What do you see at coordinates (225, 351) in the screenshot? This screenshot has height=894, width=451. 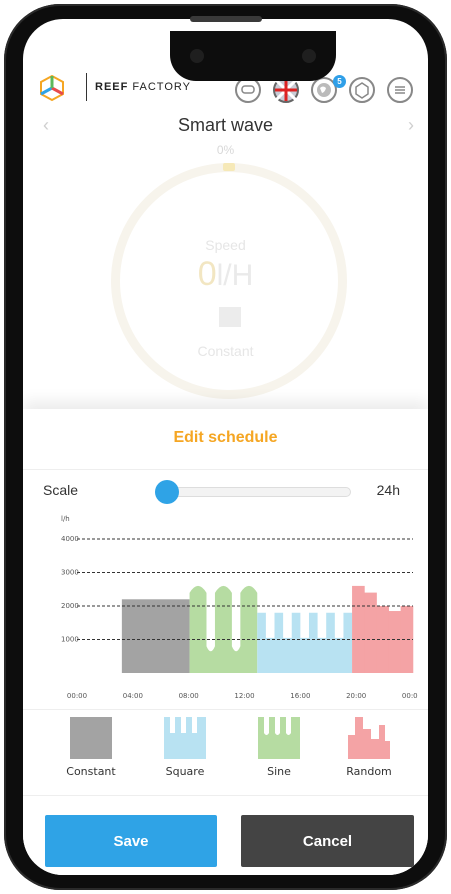 I see `mode-label: Constant` at bounding box center [225, 351].